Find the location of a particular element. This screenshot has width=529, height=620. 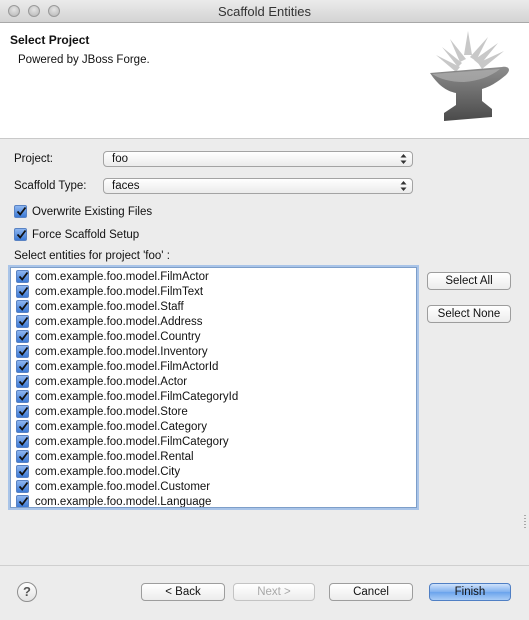

scaffold-type-value: faces is located at coordinates (126, 186).